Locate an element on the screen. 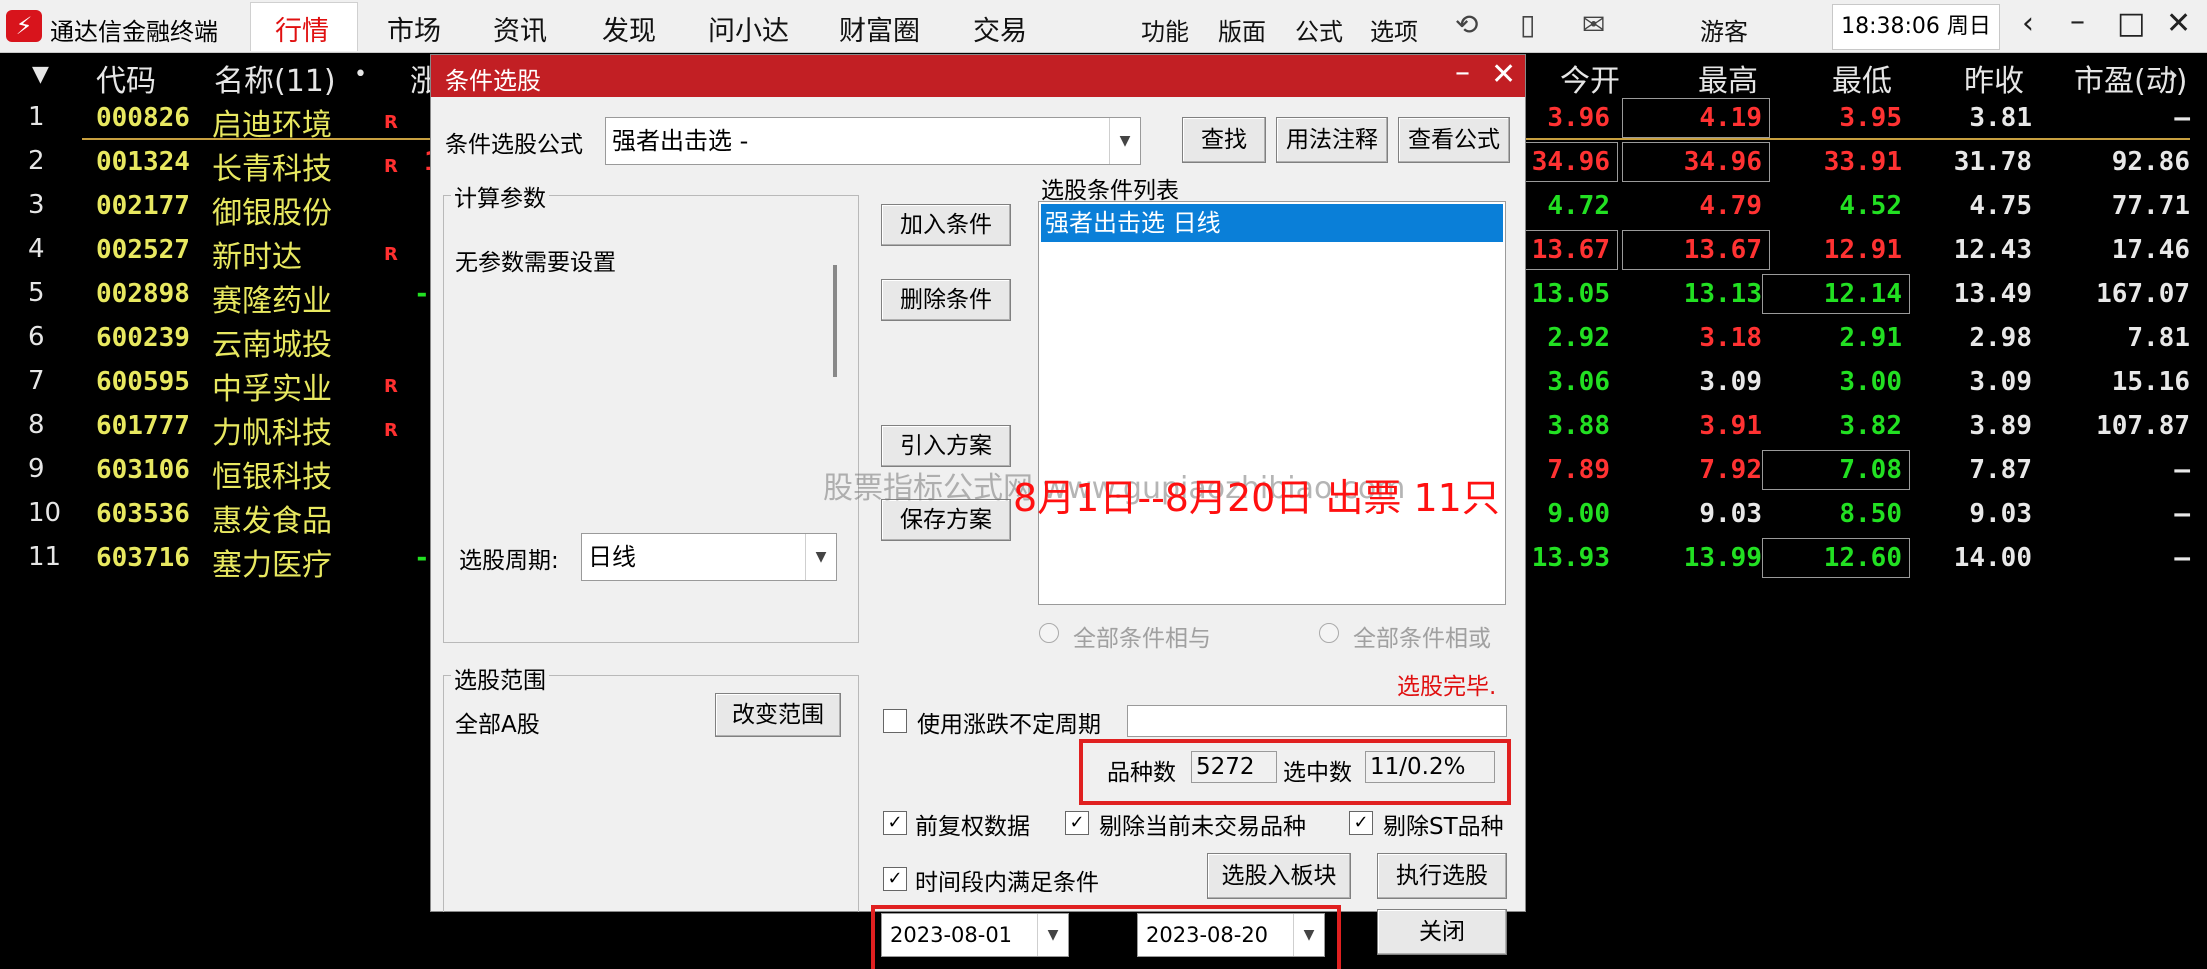  row-number: 9 is located at coordinates (36, 469).